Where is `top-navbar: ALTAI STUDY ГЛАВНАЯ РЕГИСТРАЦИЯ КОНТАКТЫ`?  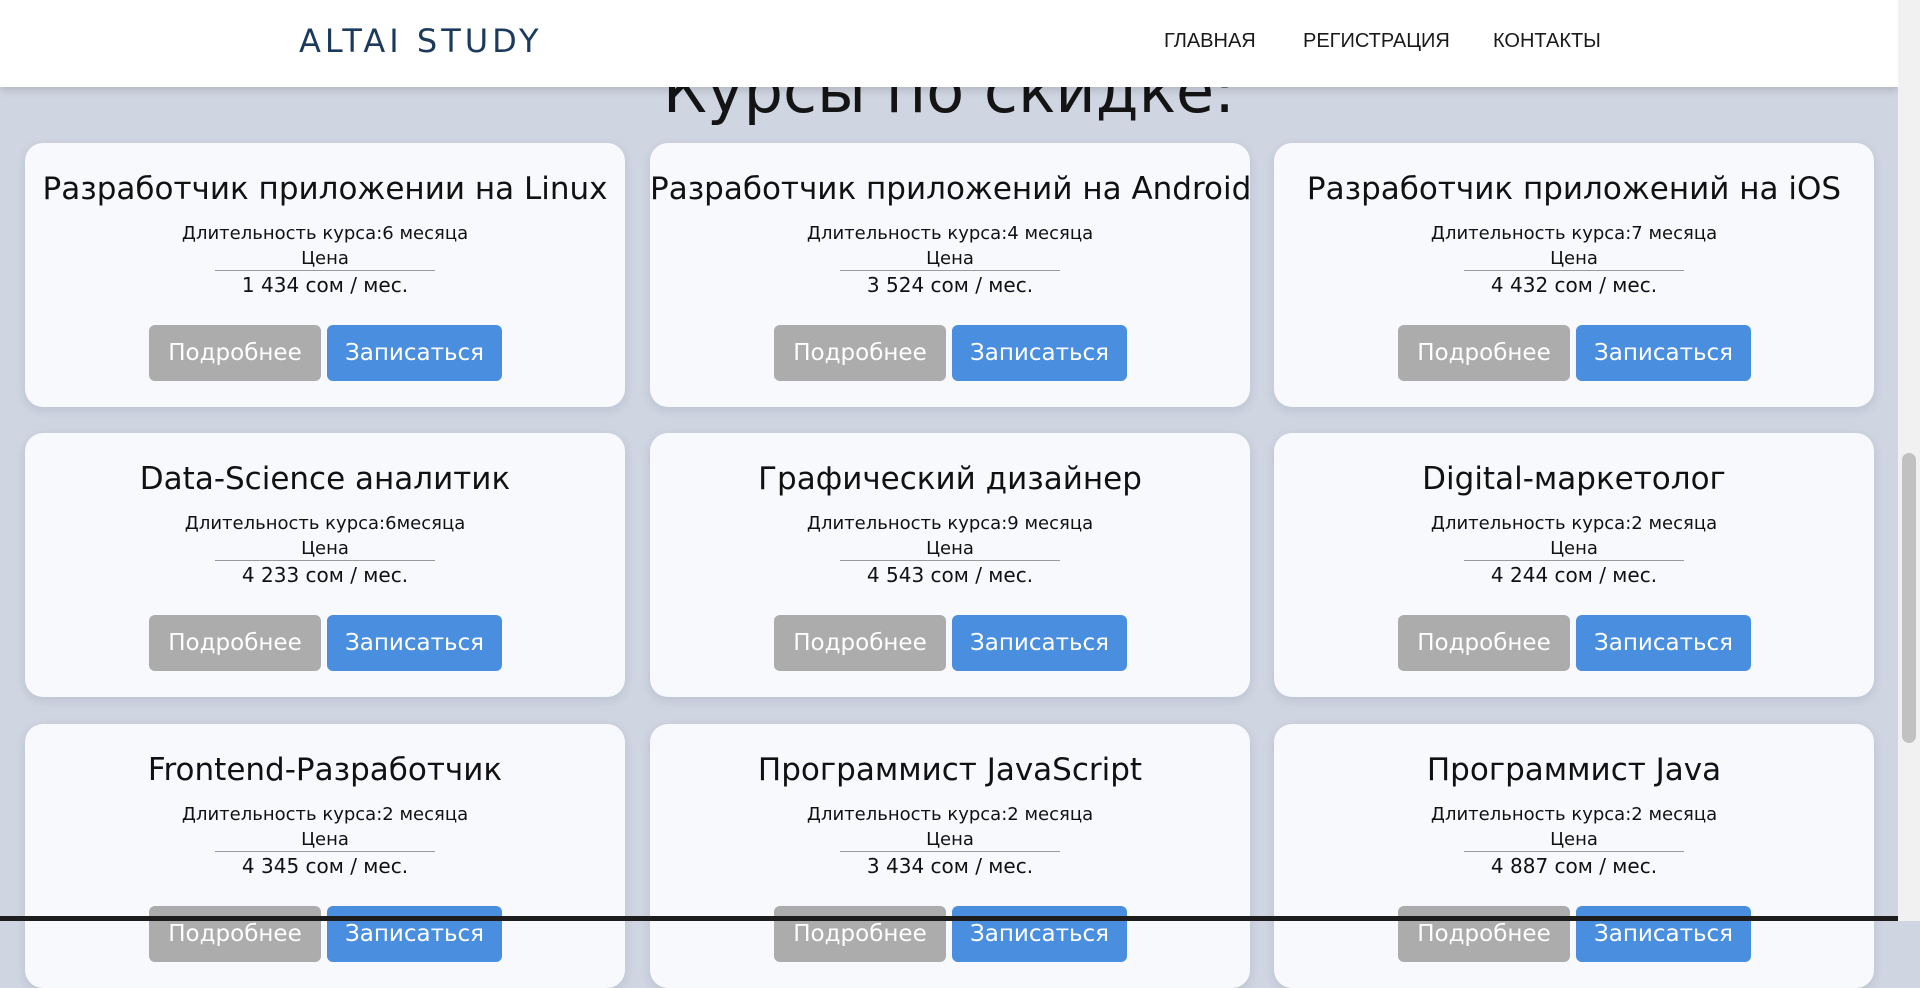 top-navbar: ALTAI STUDY ГЛАВНАЯ РЕГИСТРАЦИЯ КОНТАКТЫ is located at coordinates (949, 43).